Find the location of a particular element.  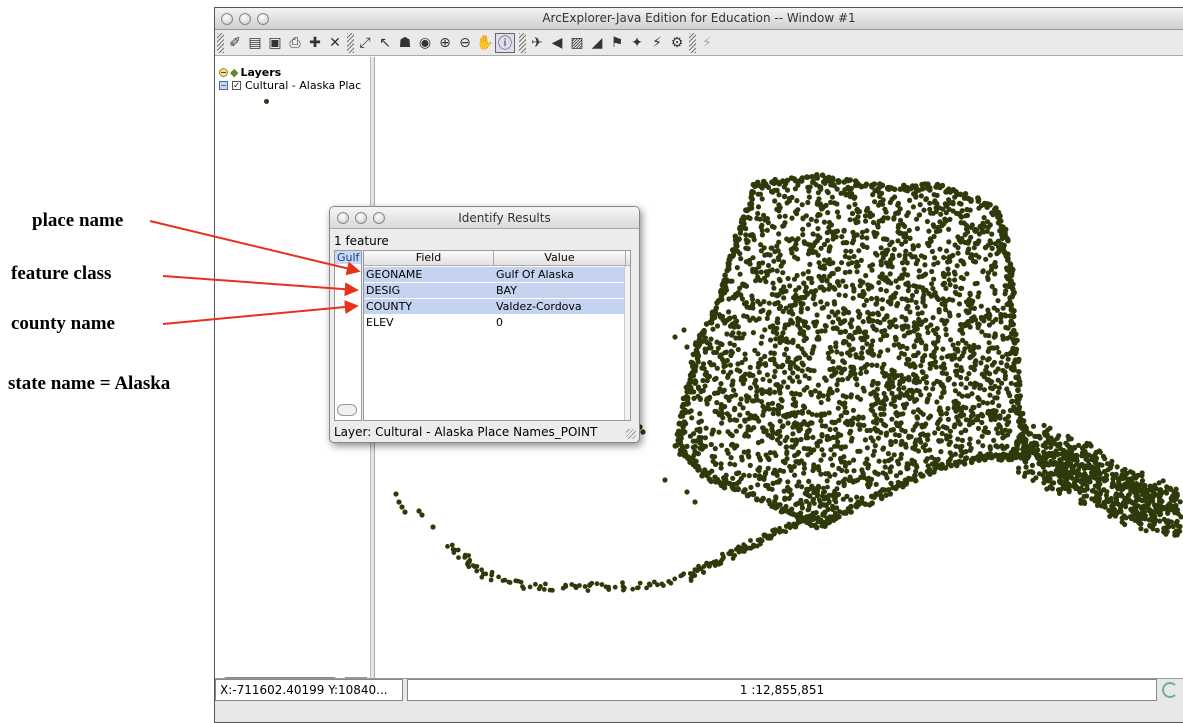

properties-icon: ⚙ is located at coordinates (677, 43).